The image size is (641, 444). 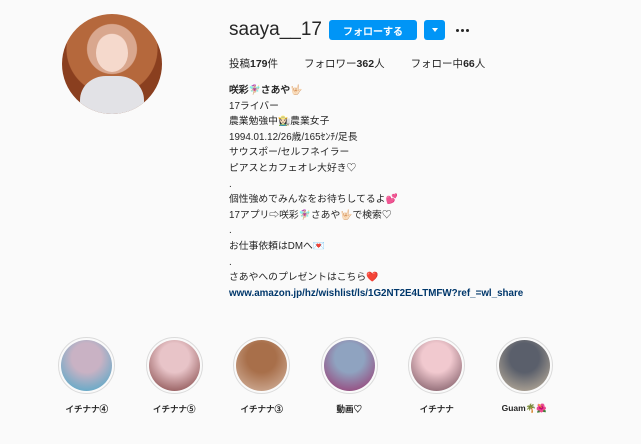 I want to click on following-unit: 人, so click(x=480, y=64).